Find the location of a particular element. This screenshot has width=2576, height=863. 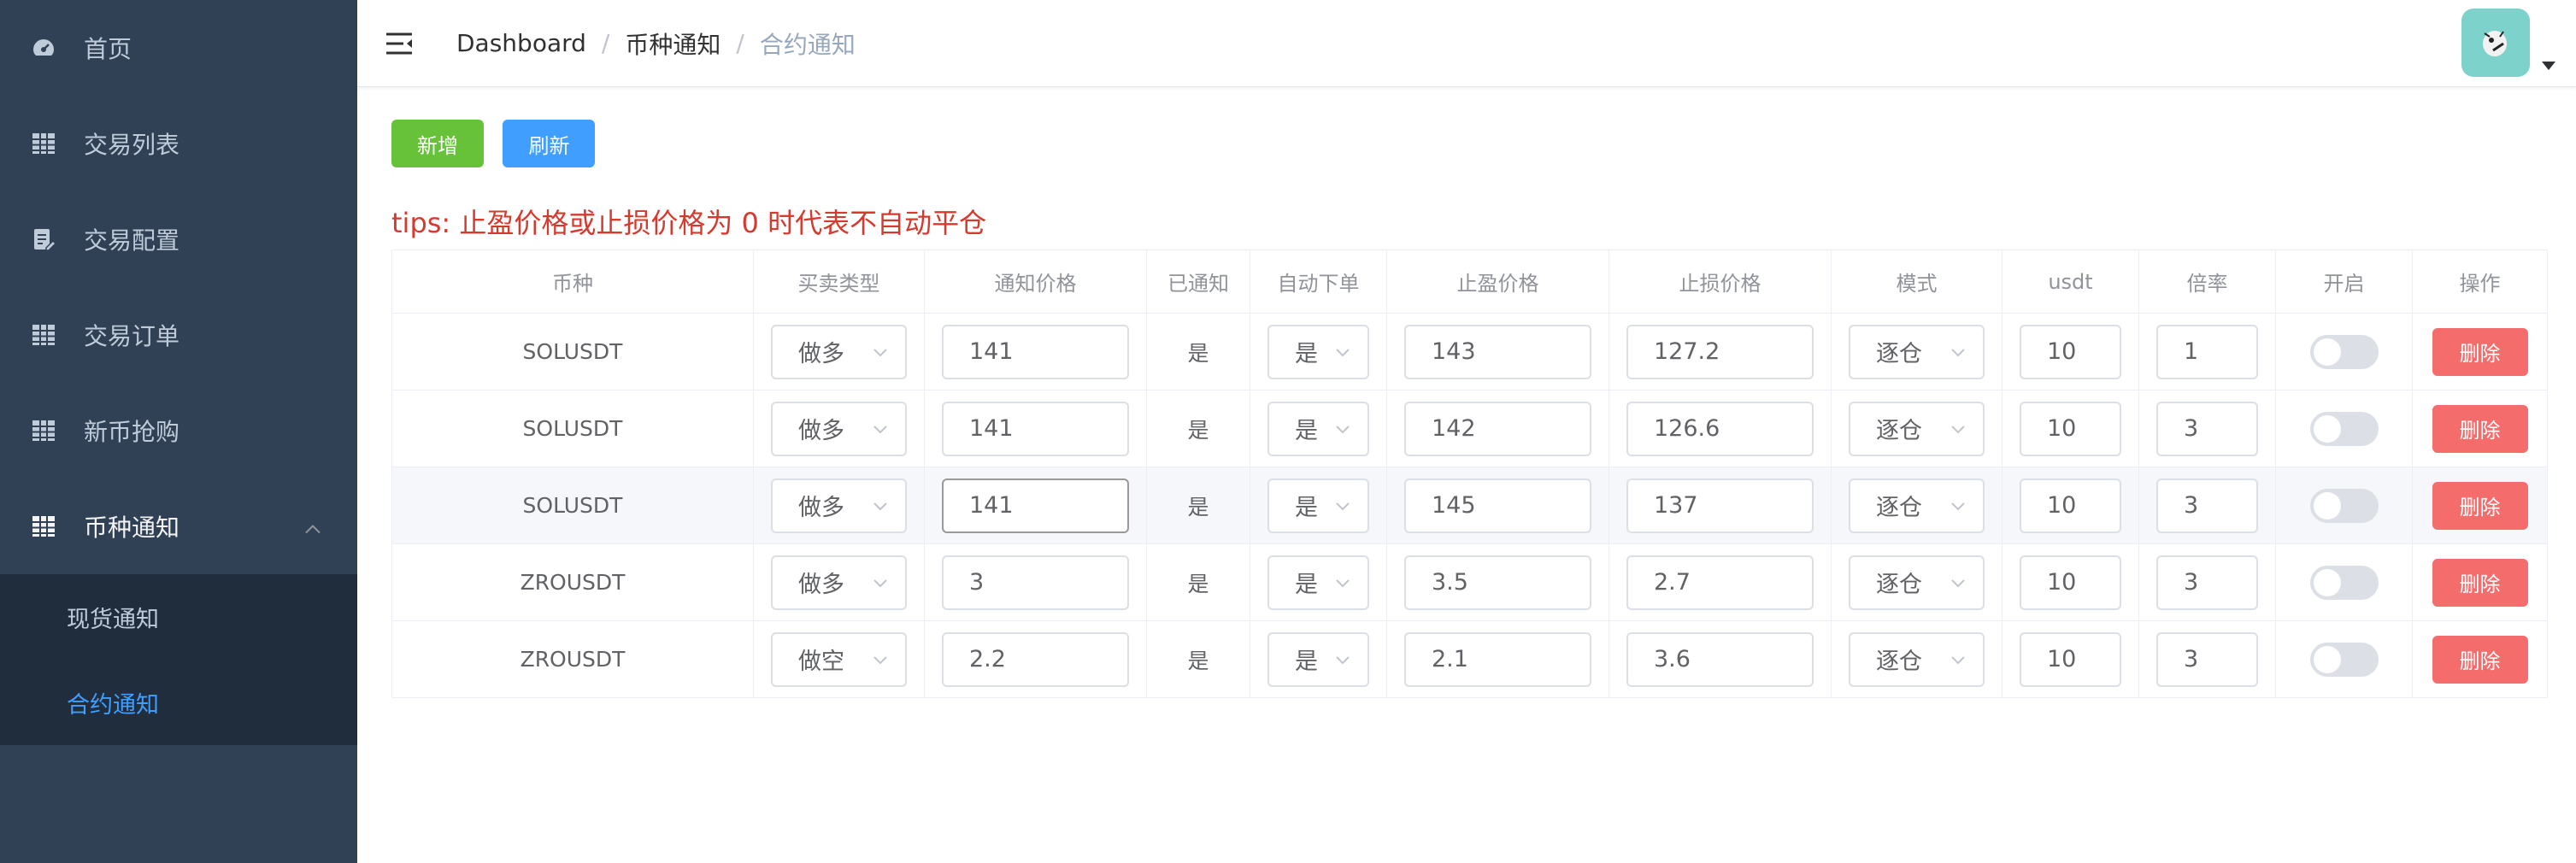

column-header: 已通知 is located at coordinates (1198, 282).